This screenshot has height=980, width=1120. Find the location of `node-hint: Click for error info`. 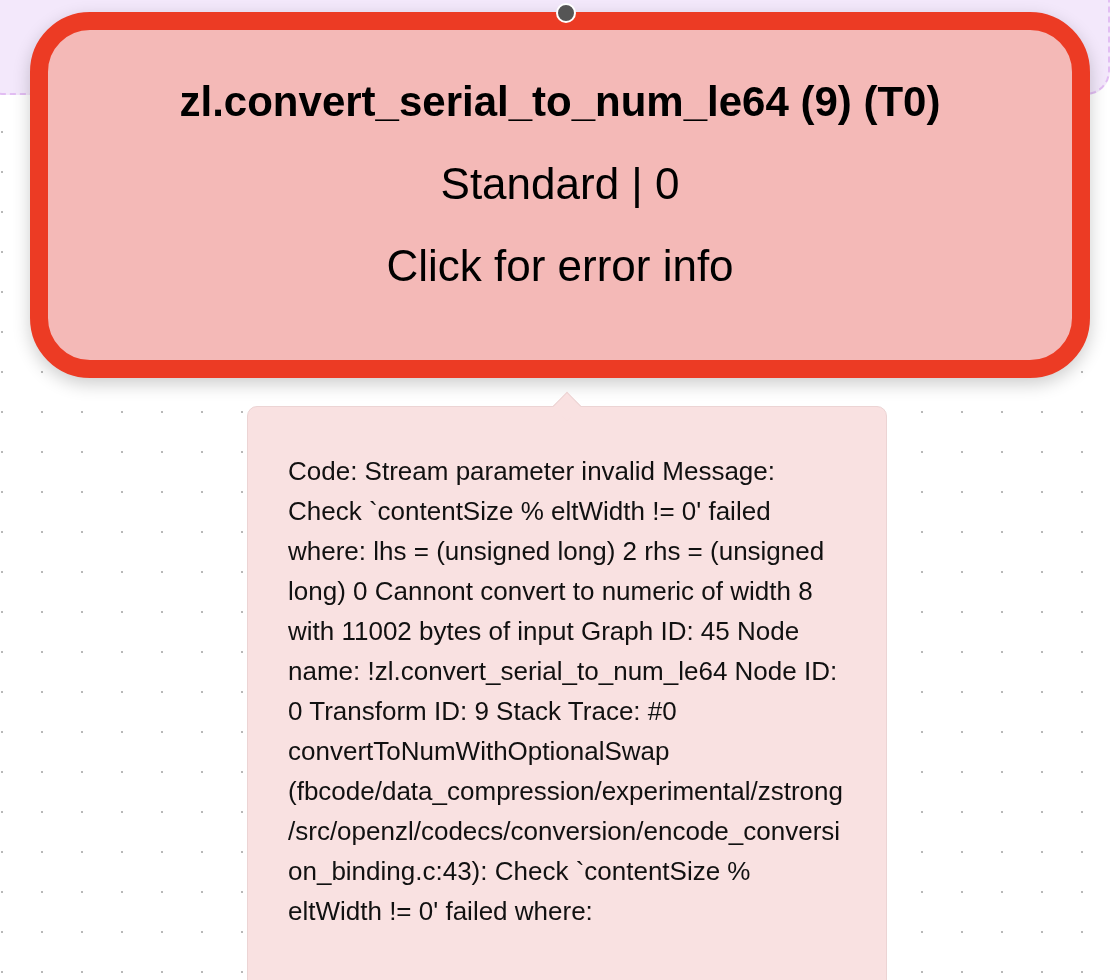

node-hint: Click for error info is located at coordinates (560, 266).